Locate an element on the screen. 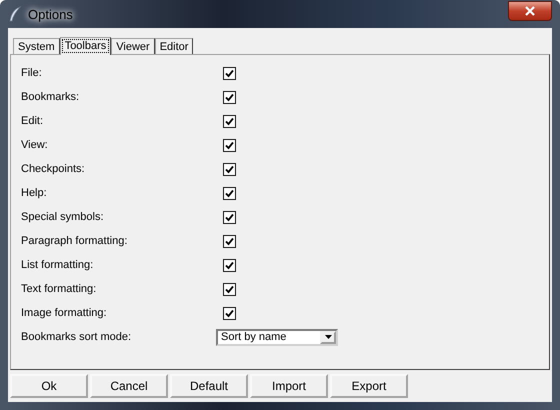  caret-icon is located at coordinates (328, 337).